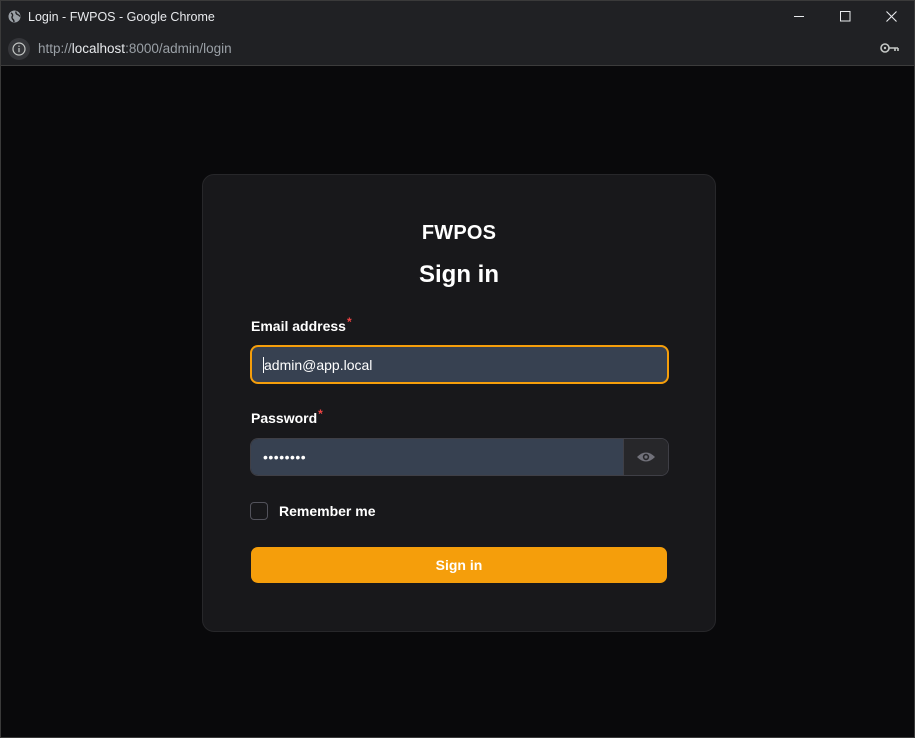  What do you see at coordinates (259, 511) in the screenshot?
I see `remember-me-checkbox` at bounding box center [259, 511].